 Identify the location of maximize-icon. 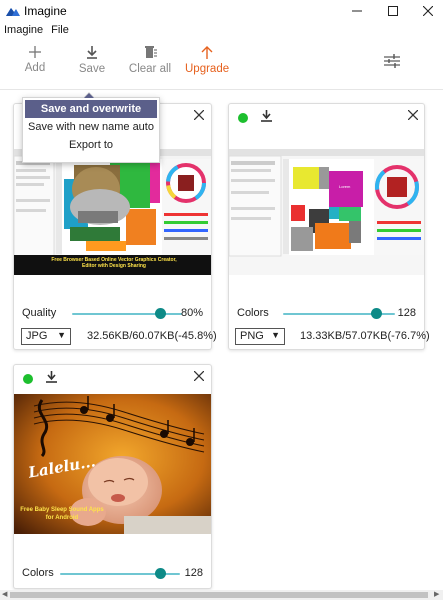
(393, 11).